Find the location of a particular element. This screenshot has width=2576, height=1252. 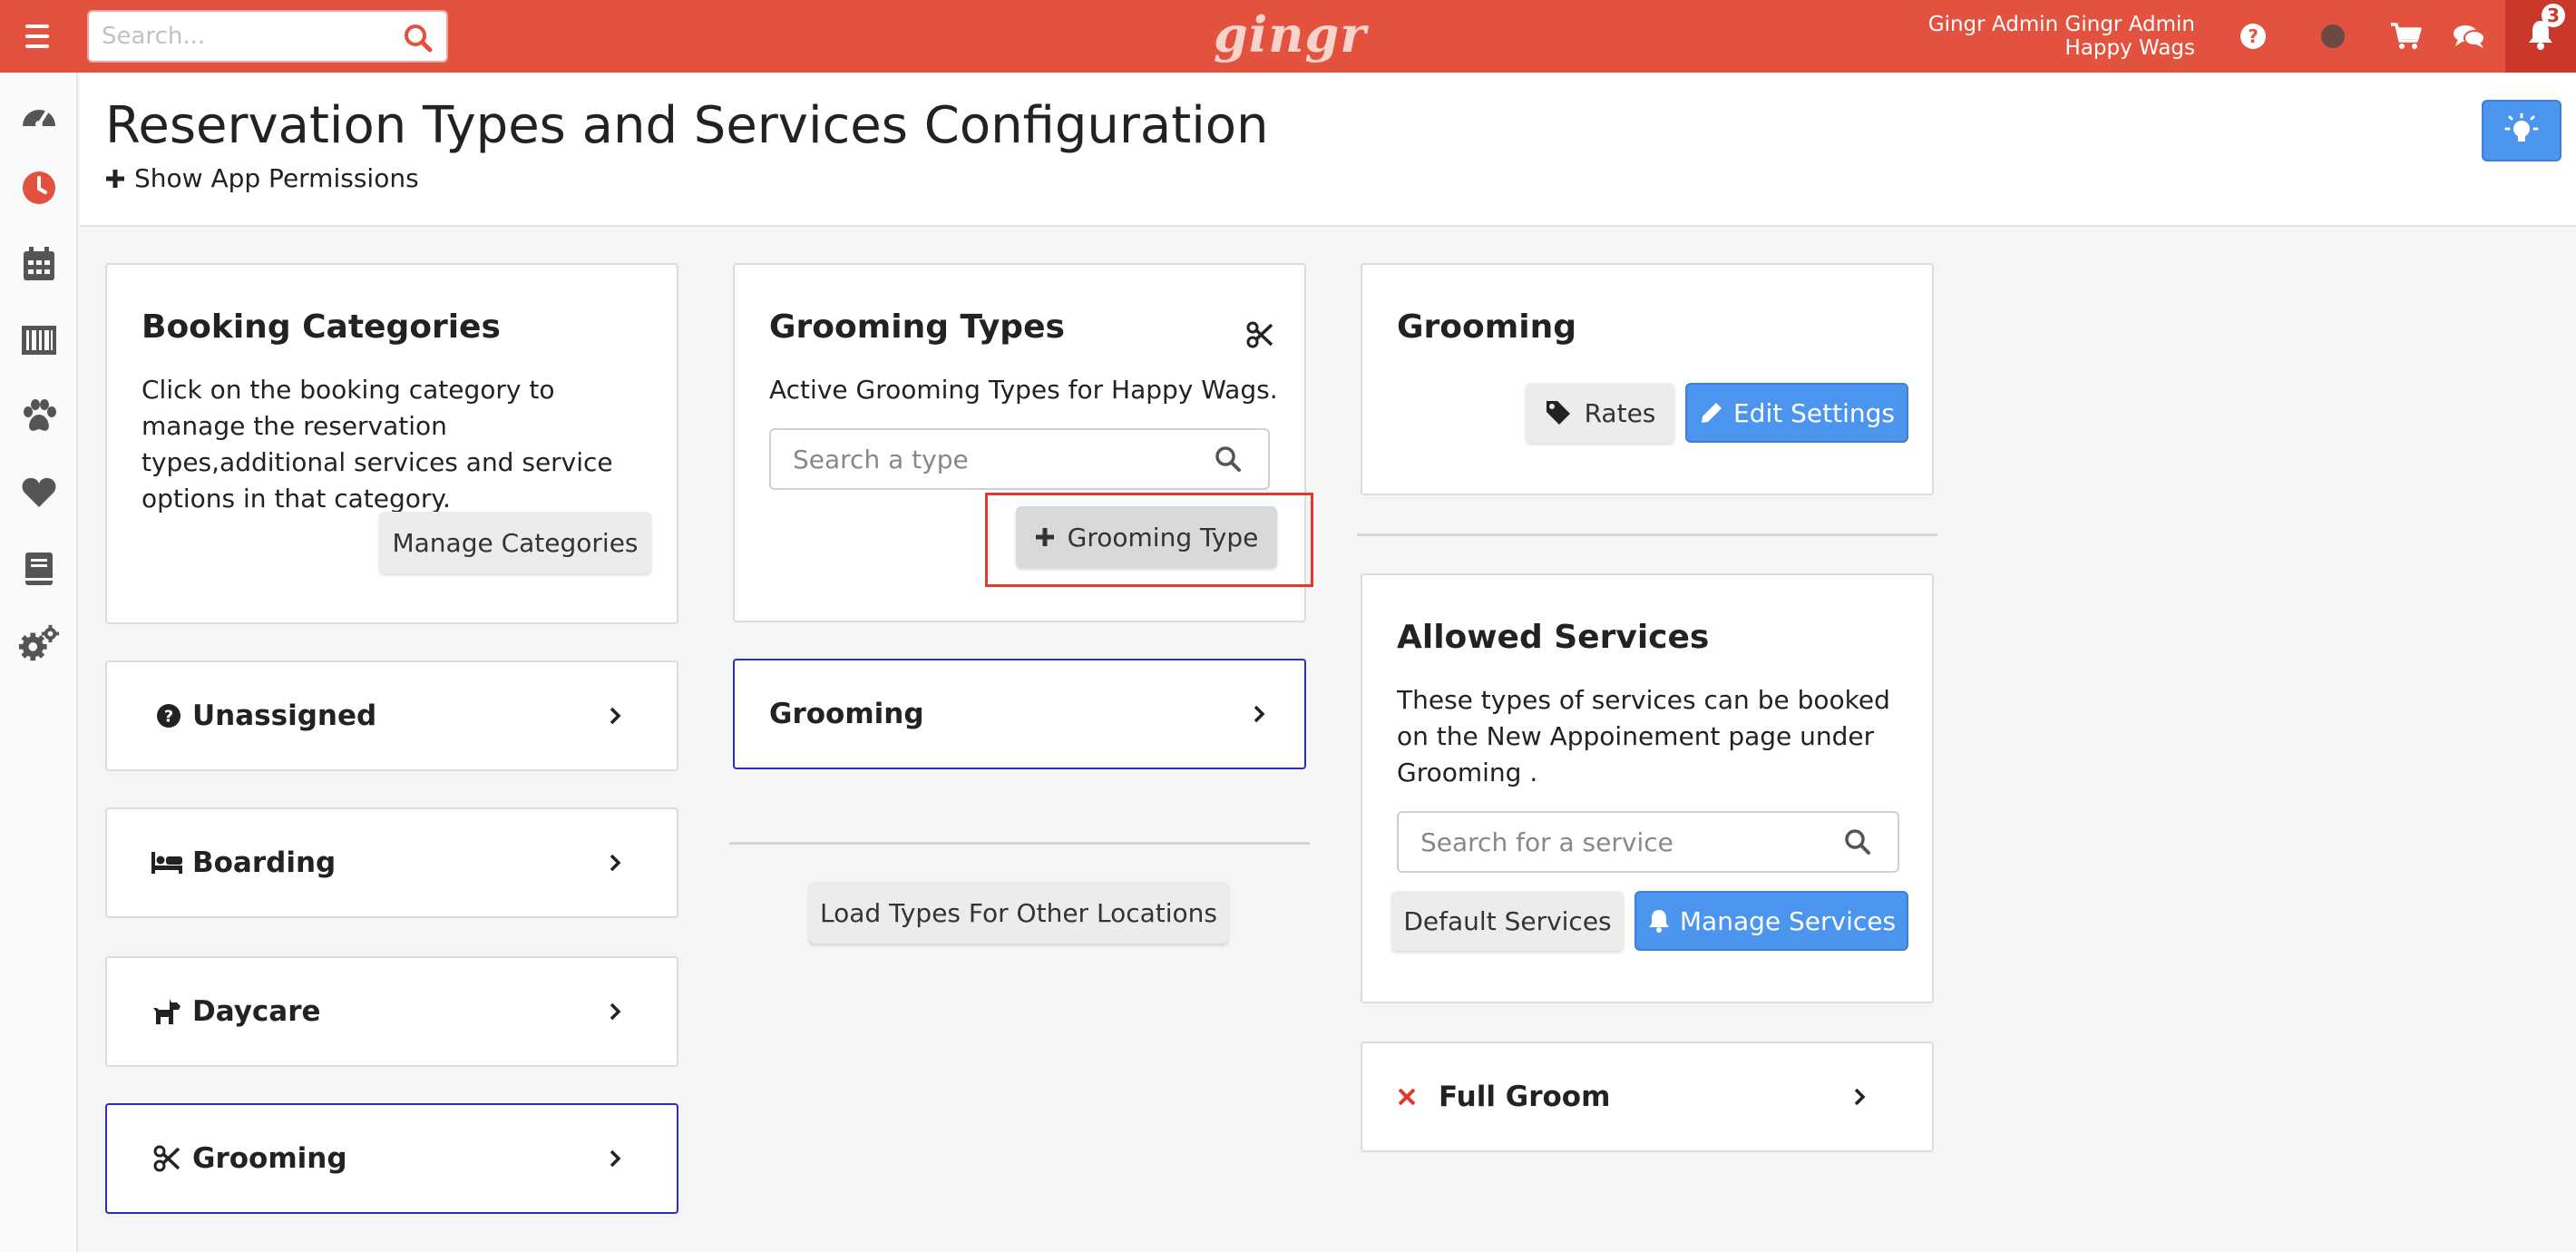

user-info: Gingr Admin Gingr Admin Happy Wags is located at coordinates (2061, 36).